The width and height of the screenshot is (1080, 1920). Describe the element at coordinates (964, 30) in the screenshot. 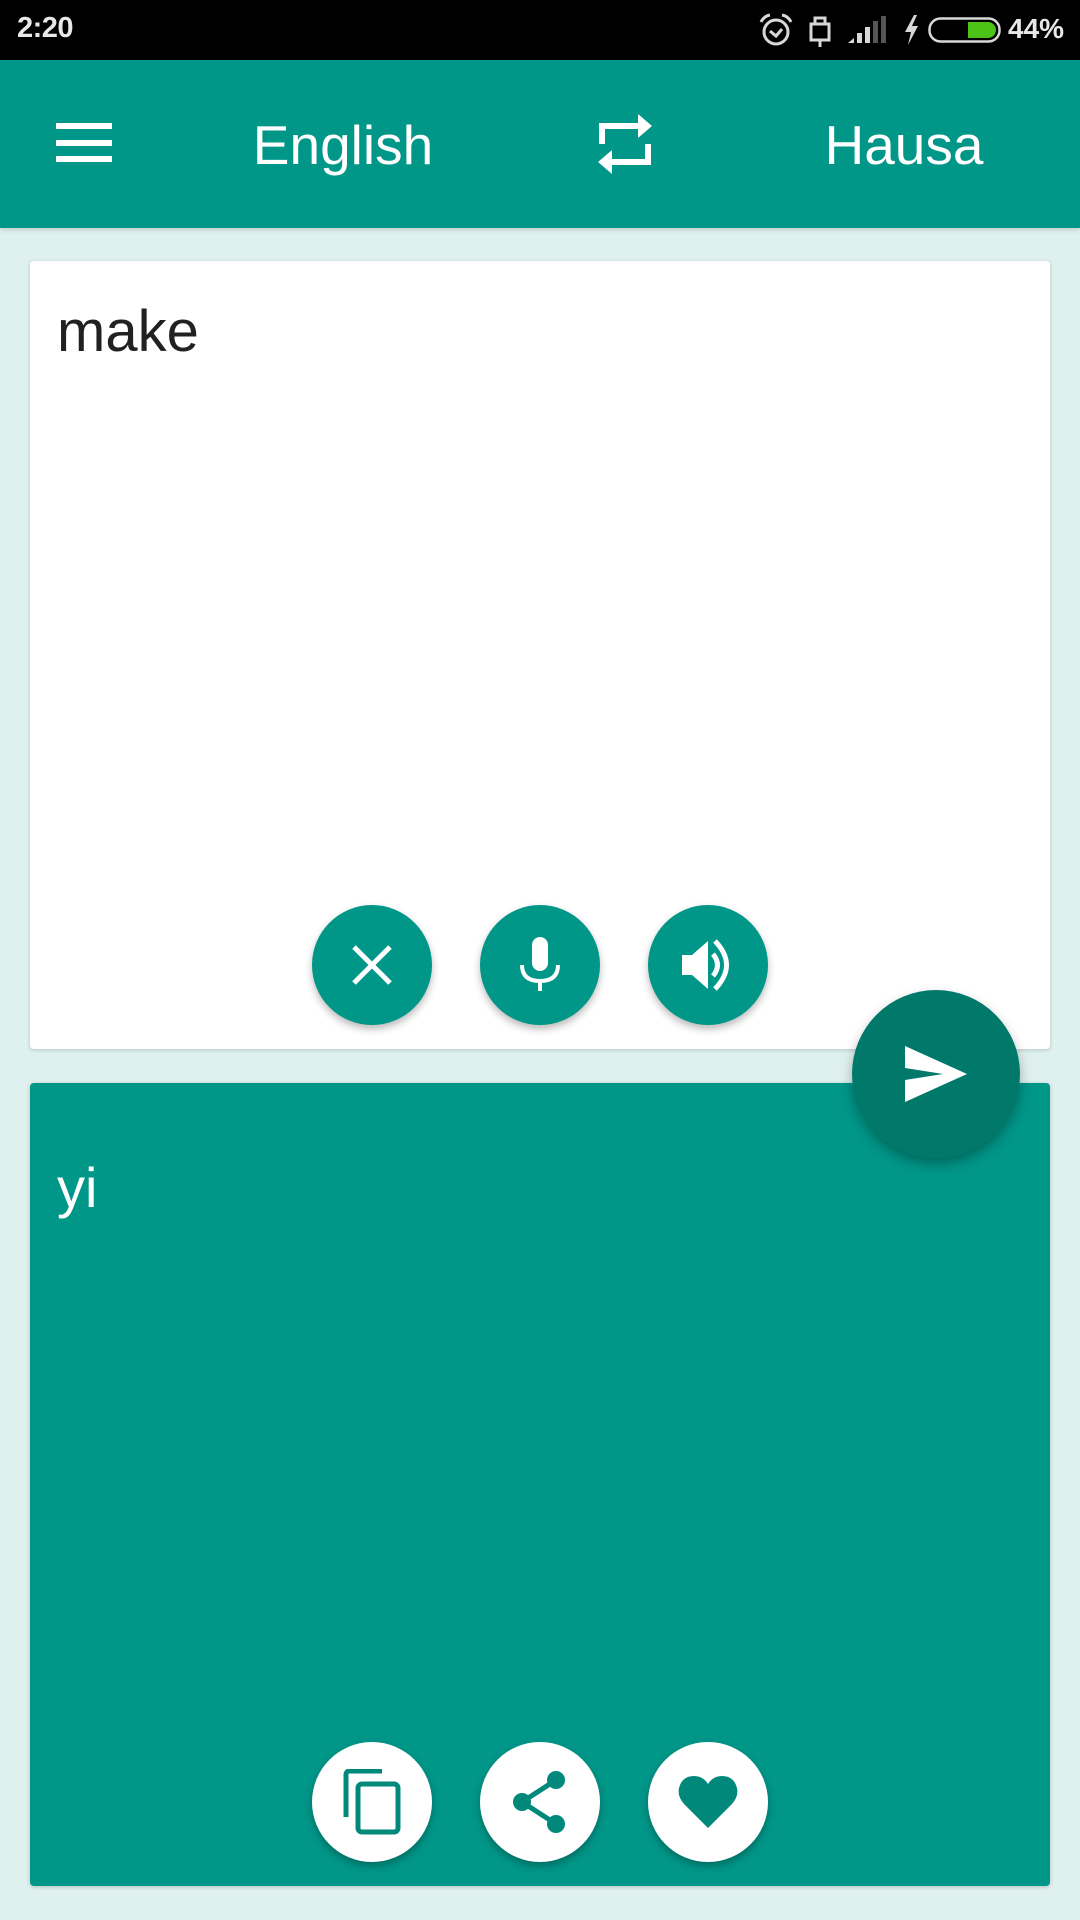

I see `battery-icon` at that location.